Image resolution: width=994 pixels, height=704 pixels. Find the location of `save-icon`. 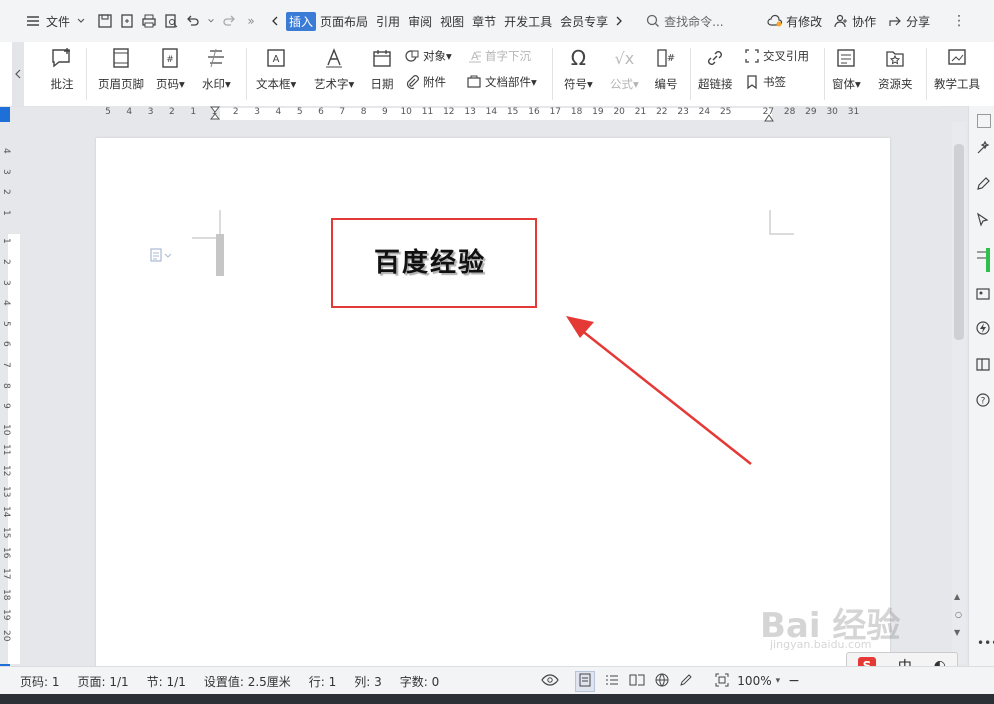

save-icon is located at coordinates (105, 21).